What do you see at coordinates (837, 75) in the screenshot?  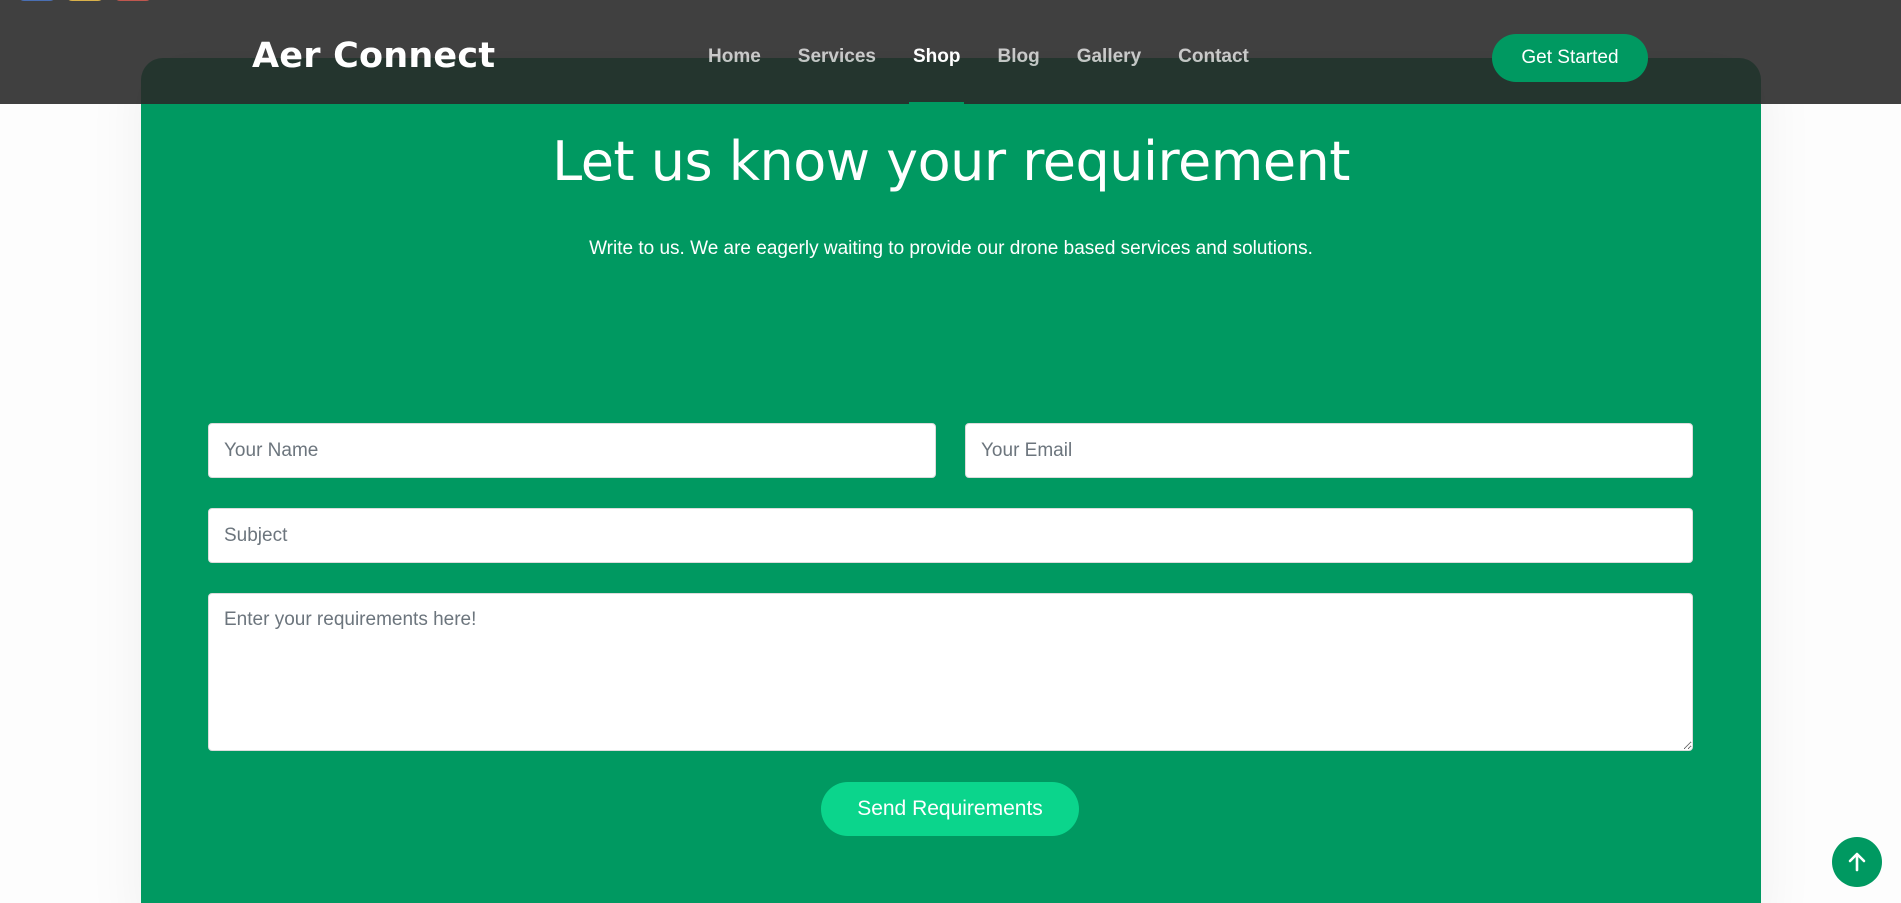 I see `nav-item-services: Services` at bounding box center [837, 75].